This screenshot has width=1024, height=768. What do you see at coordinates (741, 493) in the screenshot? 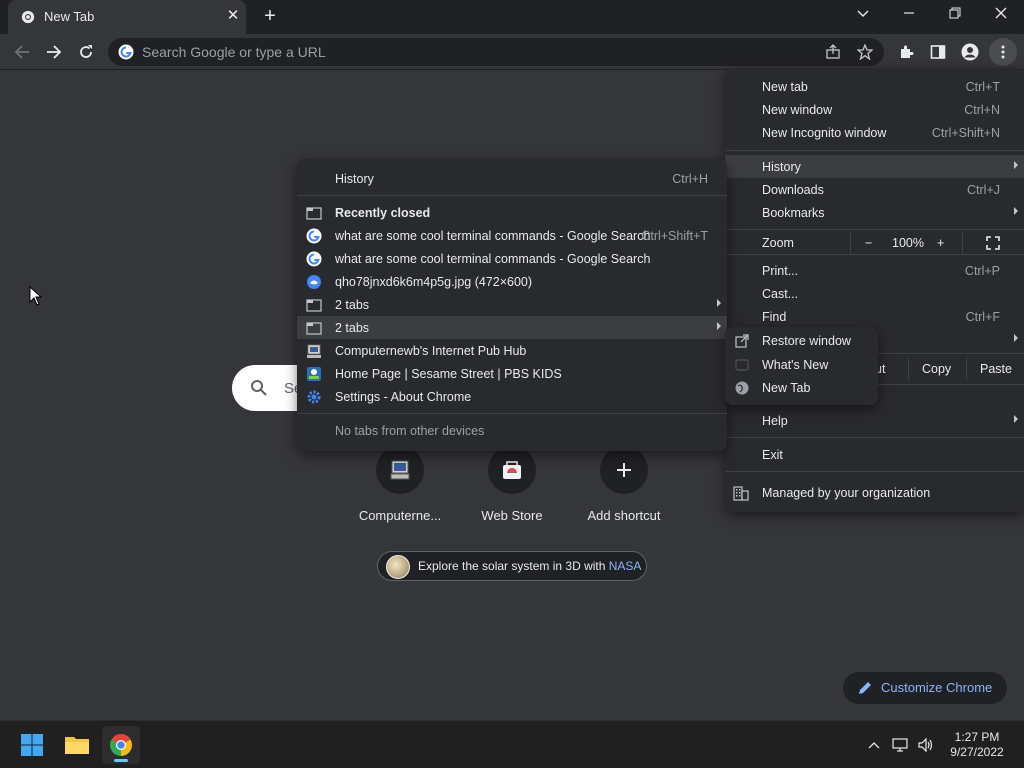
I see `building-icon` at bounding box center [741, 493].